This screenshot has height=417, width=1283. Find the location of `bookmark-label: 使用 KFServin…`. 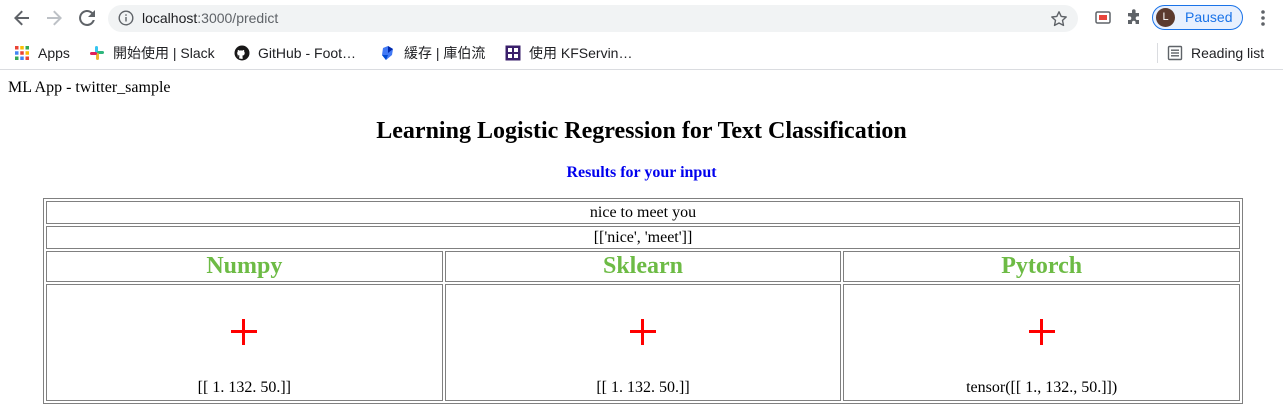

bookmark-label: 使用 KFServin… is located at coordinates (581, 53).